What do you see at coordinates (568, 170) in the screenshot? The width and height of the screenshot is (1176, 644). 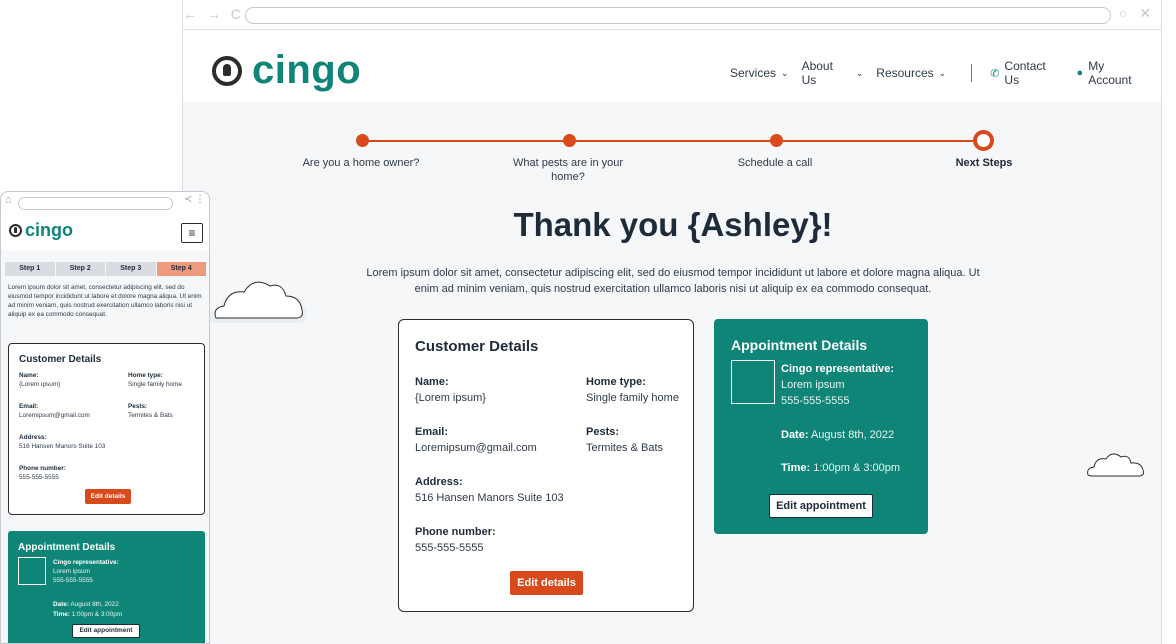 I see `step-2-label: What pests are in your home?` at bounding box center [568, 170].